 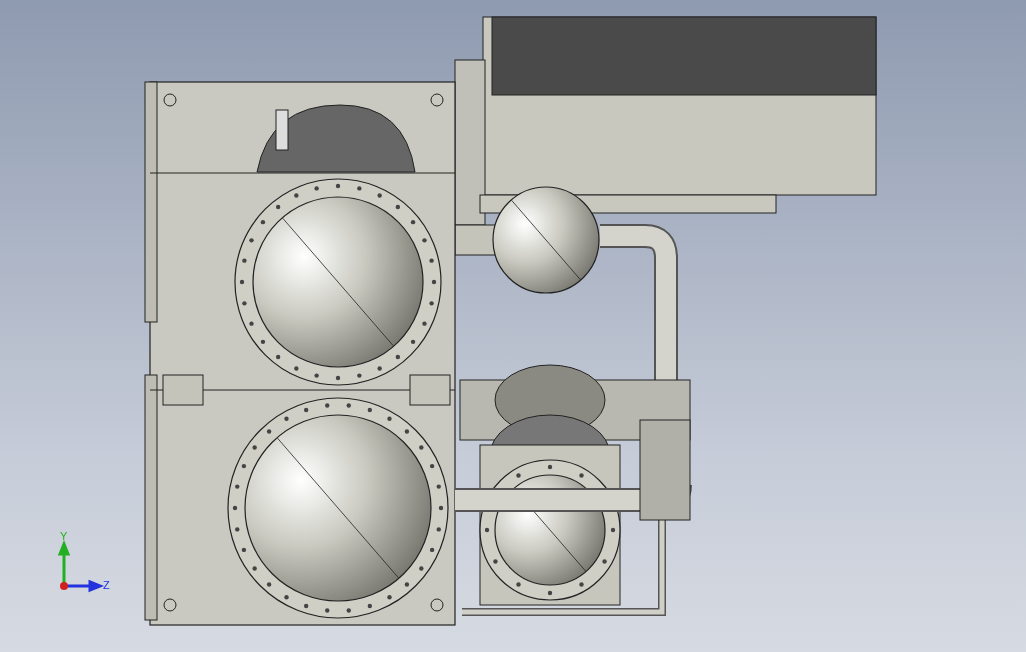 What do you see at coordinates (64, 586) in the screenshot?
I see `origin-icon` at bounding box center [64, 586].